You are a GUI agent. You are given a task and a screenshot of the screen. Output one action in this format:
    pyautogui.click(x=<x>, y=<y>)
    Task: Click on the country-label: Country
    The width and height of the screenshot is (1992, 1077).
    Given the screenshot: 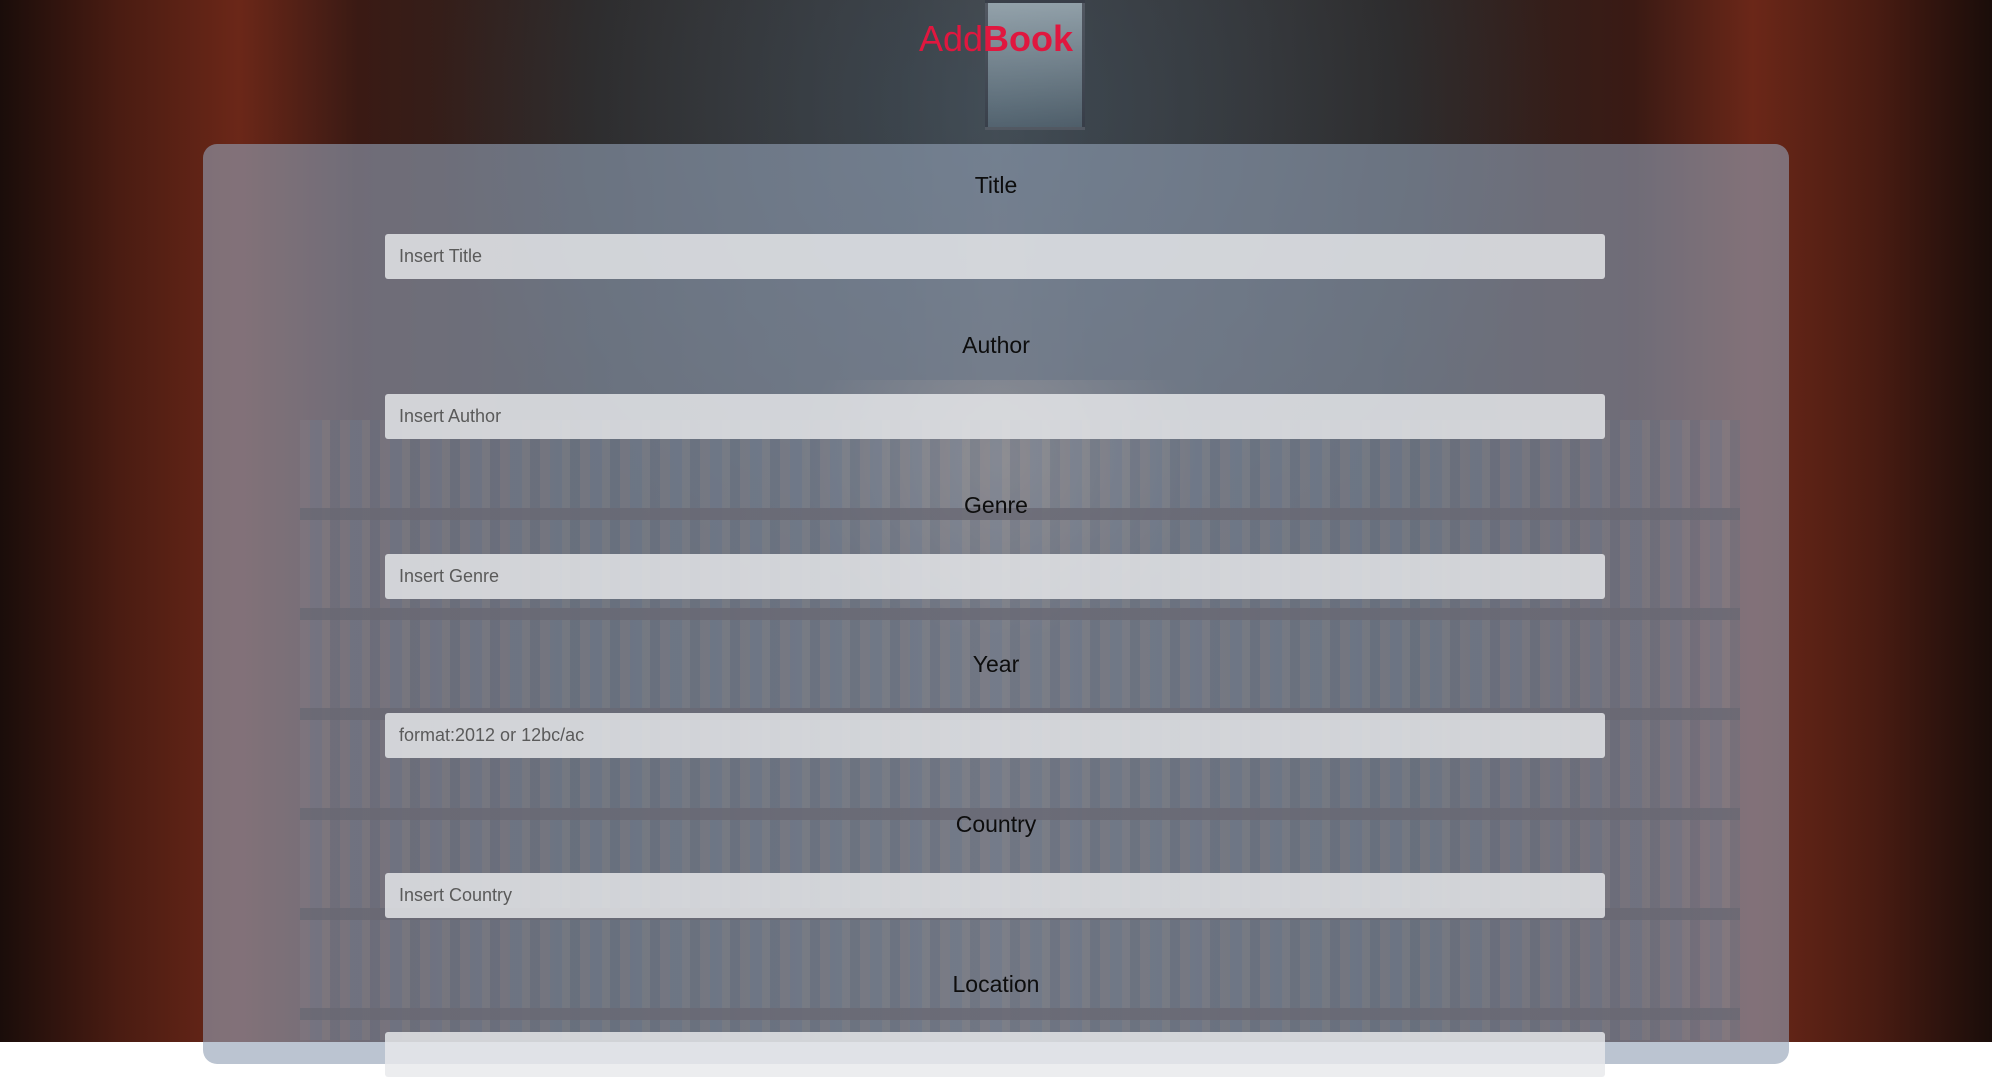 What is the action you would take?
    pyautogui.click(x=996, y=824)
    